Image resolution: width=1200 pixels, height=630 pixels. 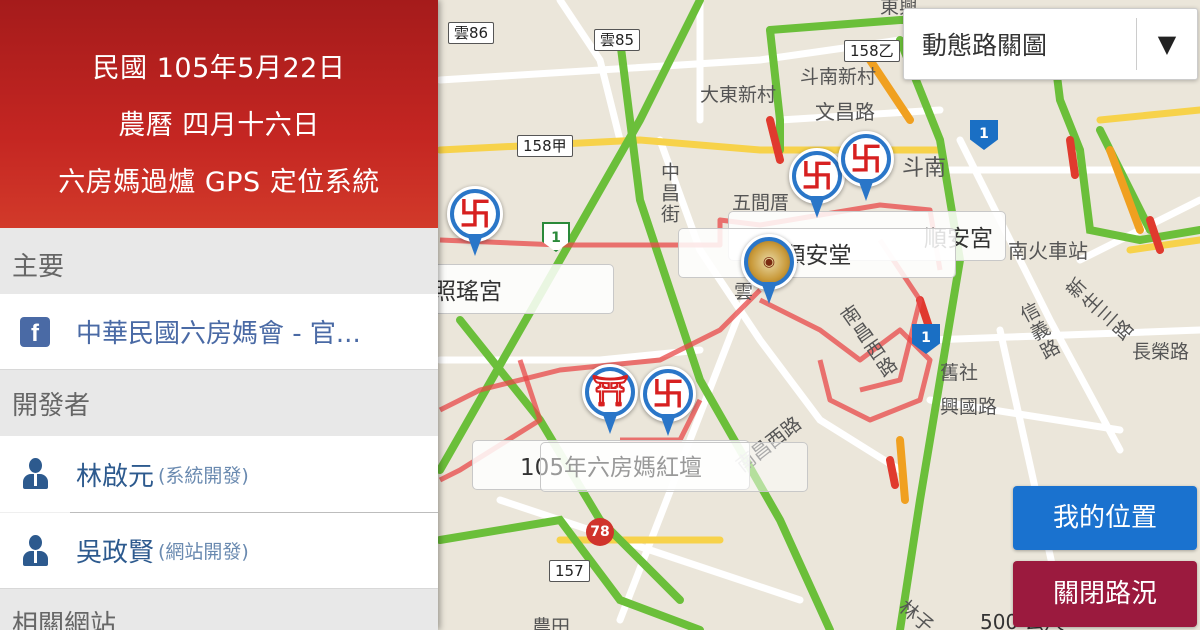 What do you see at coordinates (1050, 44) in the screenshot?
I see `layer-dropdown: 動態路關圖 ▼` at bounding box center [1050, 44].